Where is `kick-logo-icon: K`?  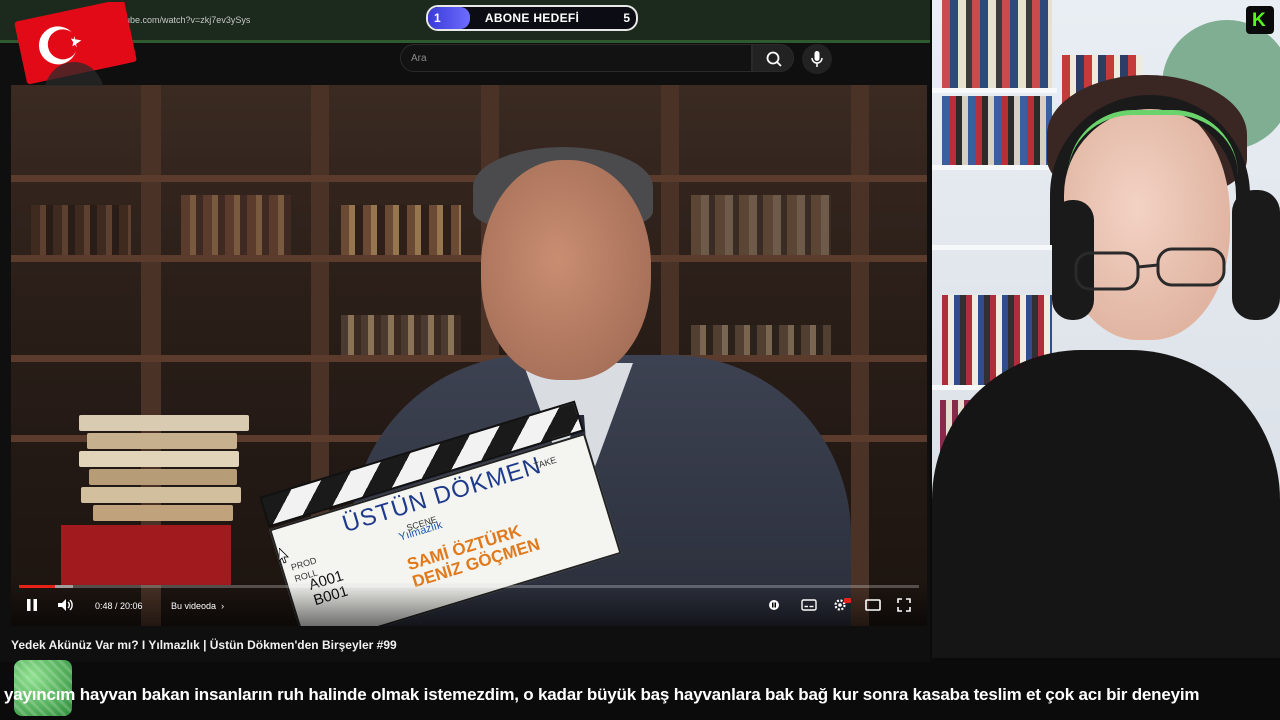 kick-logo-icon: K is located at coordinates (1260, 20).